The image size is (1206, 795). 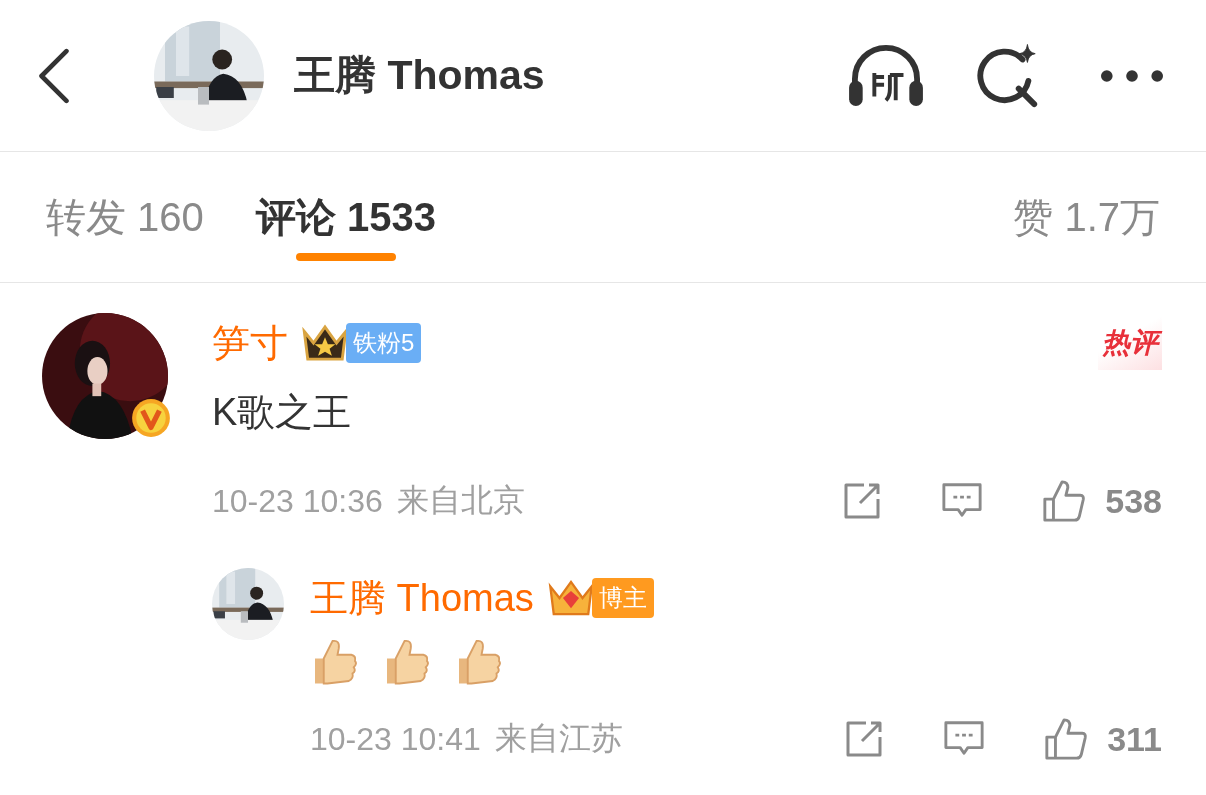 I want to click on author-badge: 博主, so click(x=622, y=598).